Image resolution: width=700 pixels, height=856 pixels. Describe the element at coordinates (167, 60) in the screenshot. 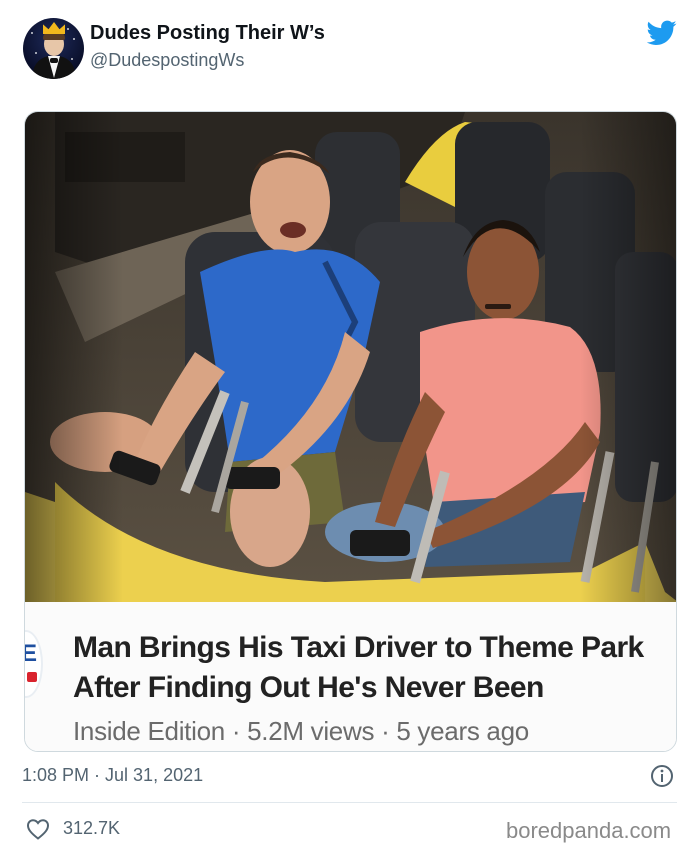

I see `user-handle: @DudespostingWs` at that location.